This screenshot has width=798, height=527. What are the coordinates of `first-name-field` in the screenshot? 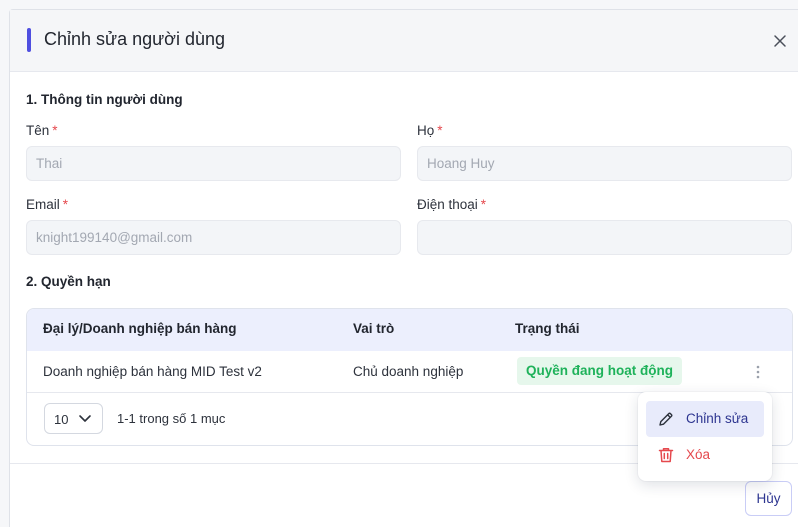 It's located at (213, 163).